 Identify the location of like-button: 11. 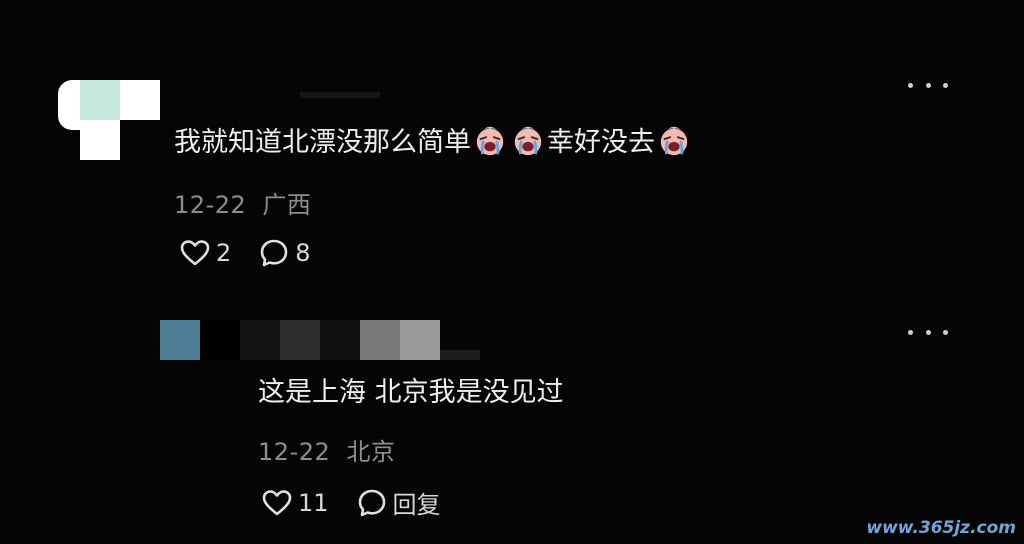
(295, 503).